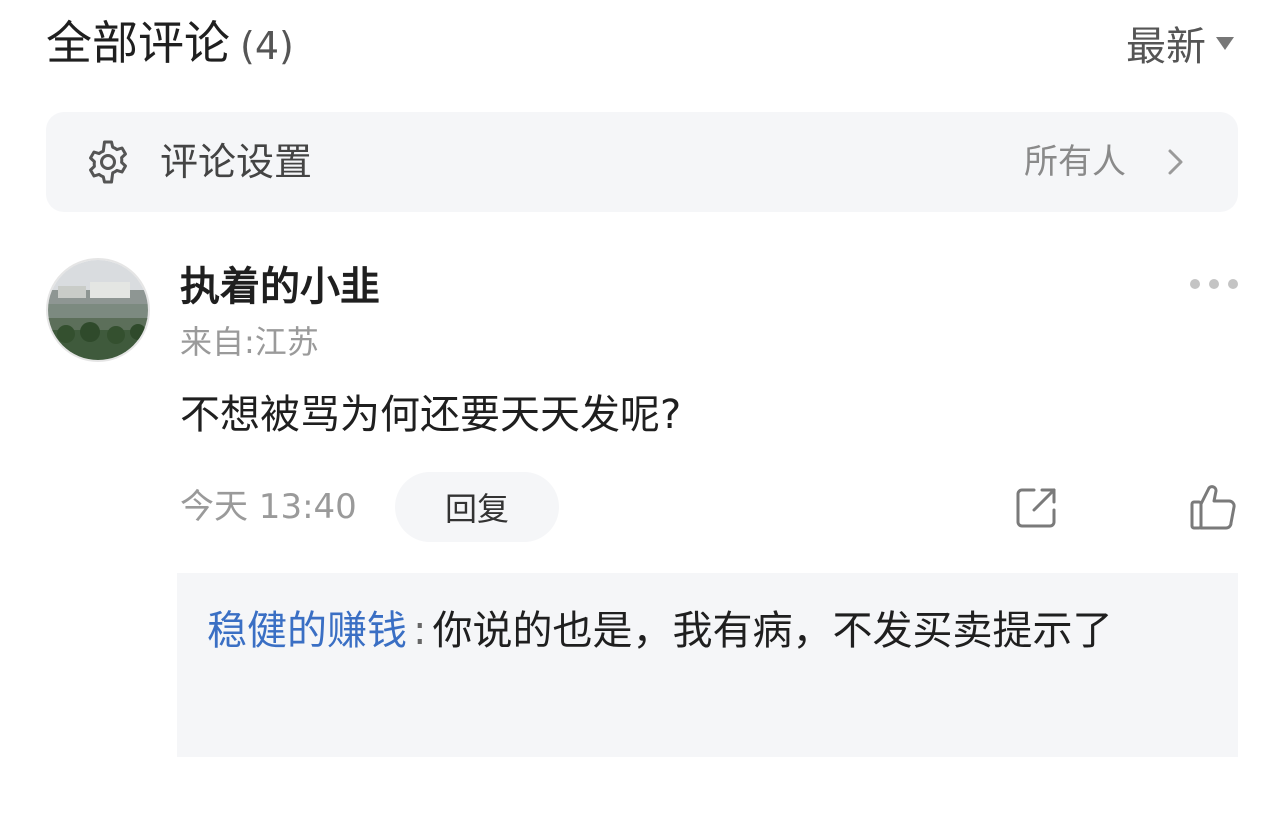  What do you see at coordinates (772, 631) in the screenshot?
I see `reply-text: 你说的也是，我有病，不发买卖提示了` at bounding box center [772, 631].